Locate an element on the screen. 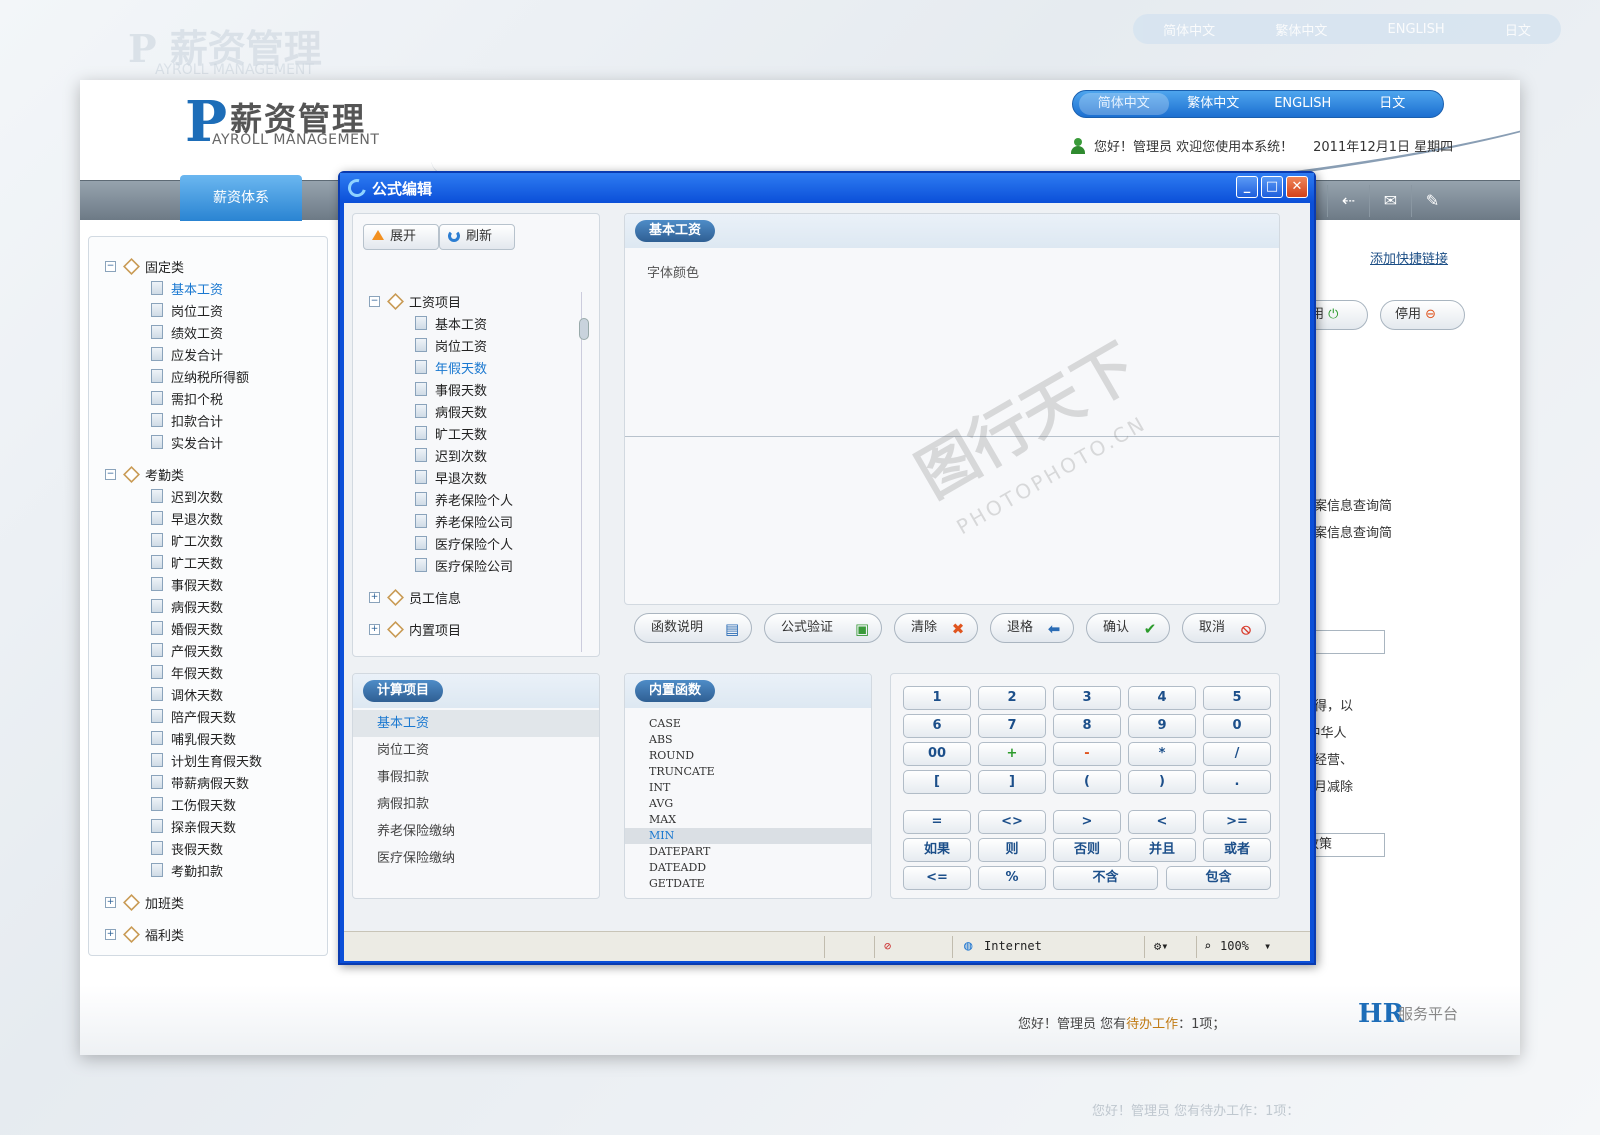  add-quick-link: 添加快捷链接 is located at coordinates (1409, 257).